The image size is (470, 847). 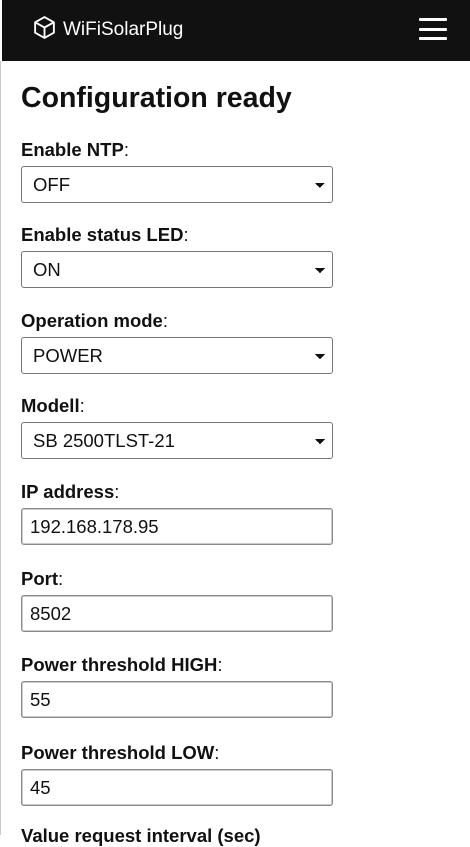 What do you see at coordinates (120, 752) in the screenshot?
I see `power-threshold-low-label: Power threshold LOW:` at bounding box center [120, 752].